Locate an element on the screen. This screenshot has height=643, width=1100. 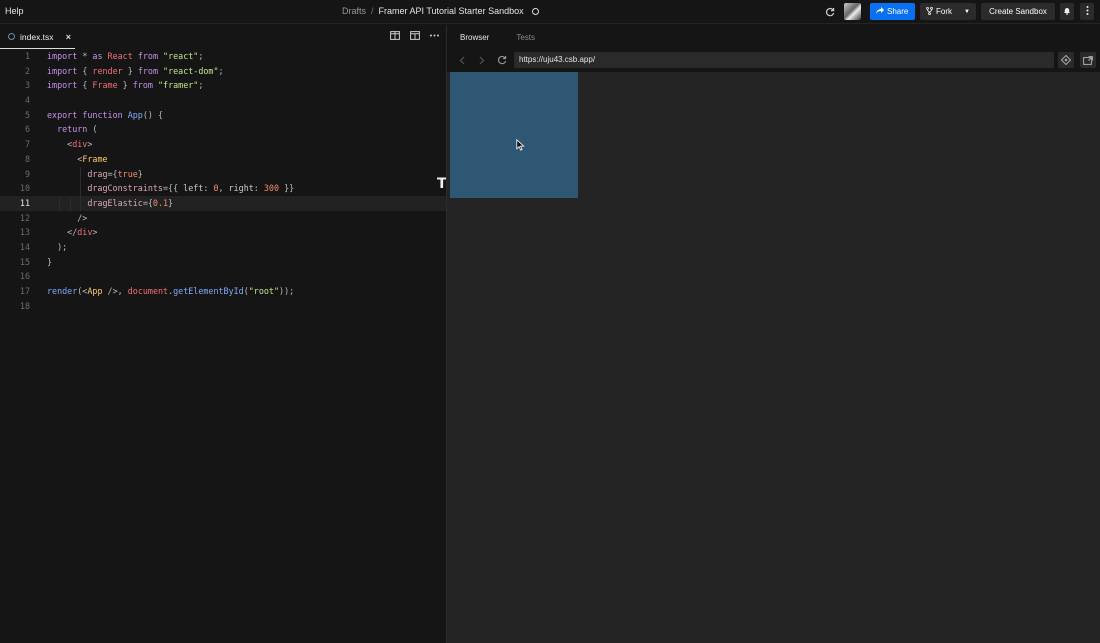
code-line-active: 11 dragElastic={0.1} is located at coordinates (223, 203).